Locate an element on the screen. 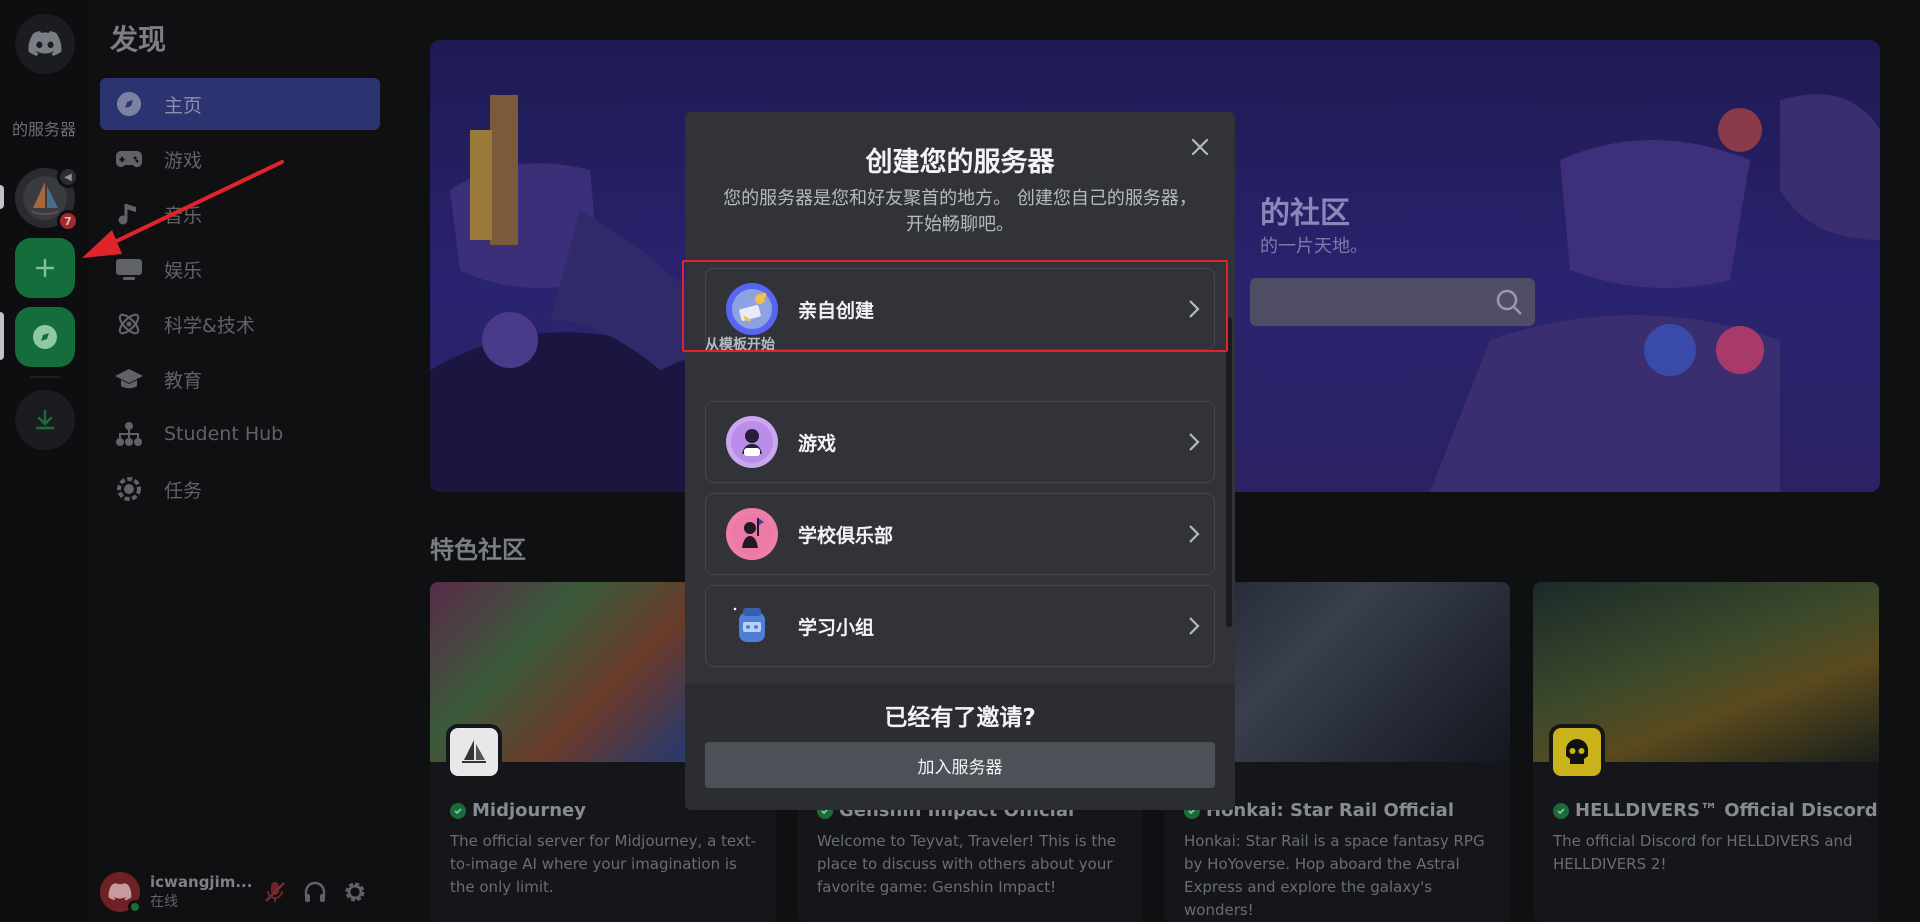 The image size is (1920, 922). download-apps-button is located at coordinates (45, 420).